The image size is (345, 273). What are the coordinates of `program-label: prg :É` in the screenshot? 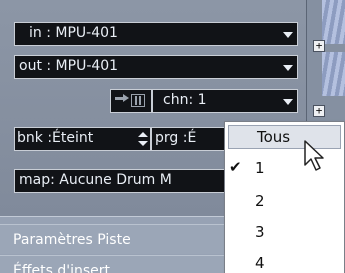 It's located at (176, 138).